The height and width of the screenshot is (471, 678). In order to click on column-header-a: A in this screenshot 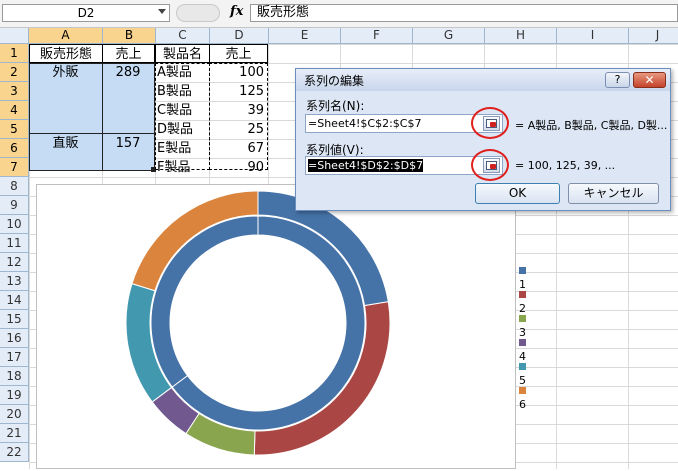, I will do `click(66, 36)`.